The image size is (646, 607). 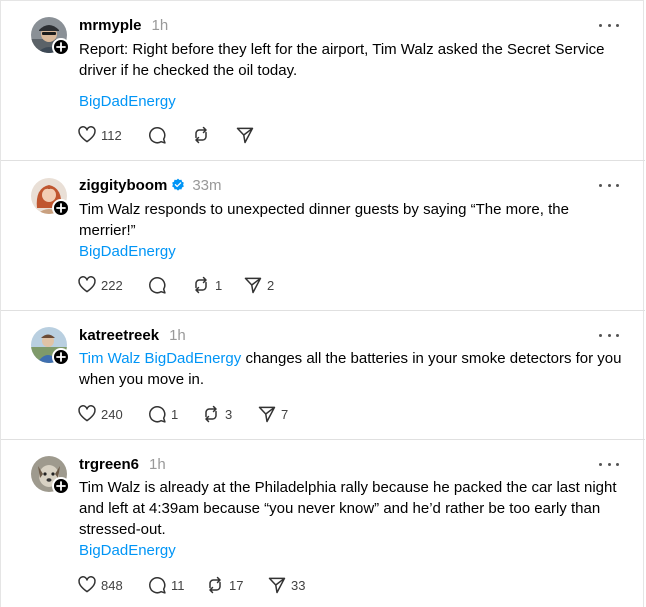 I want to click on reply-count: 1, so click(x=175, y=414).